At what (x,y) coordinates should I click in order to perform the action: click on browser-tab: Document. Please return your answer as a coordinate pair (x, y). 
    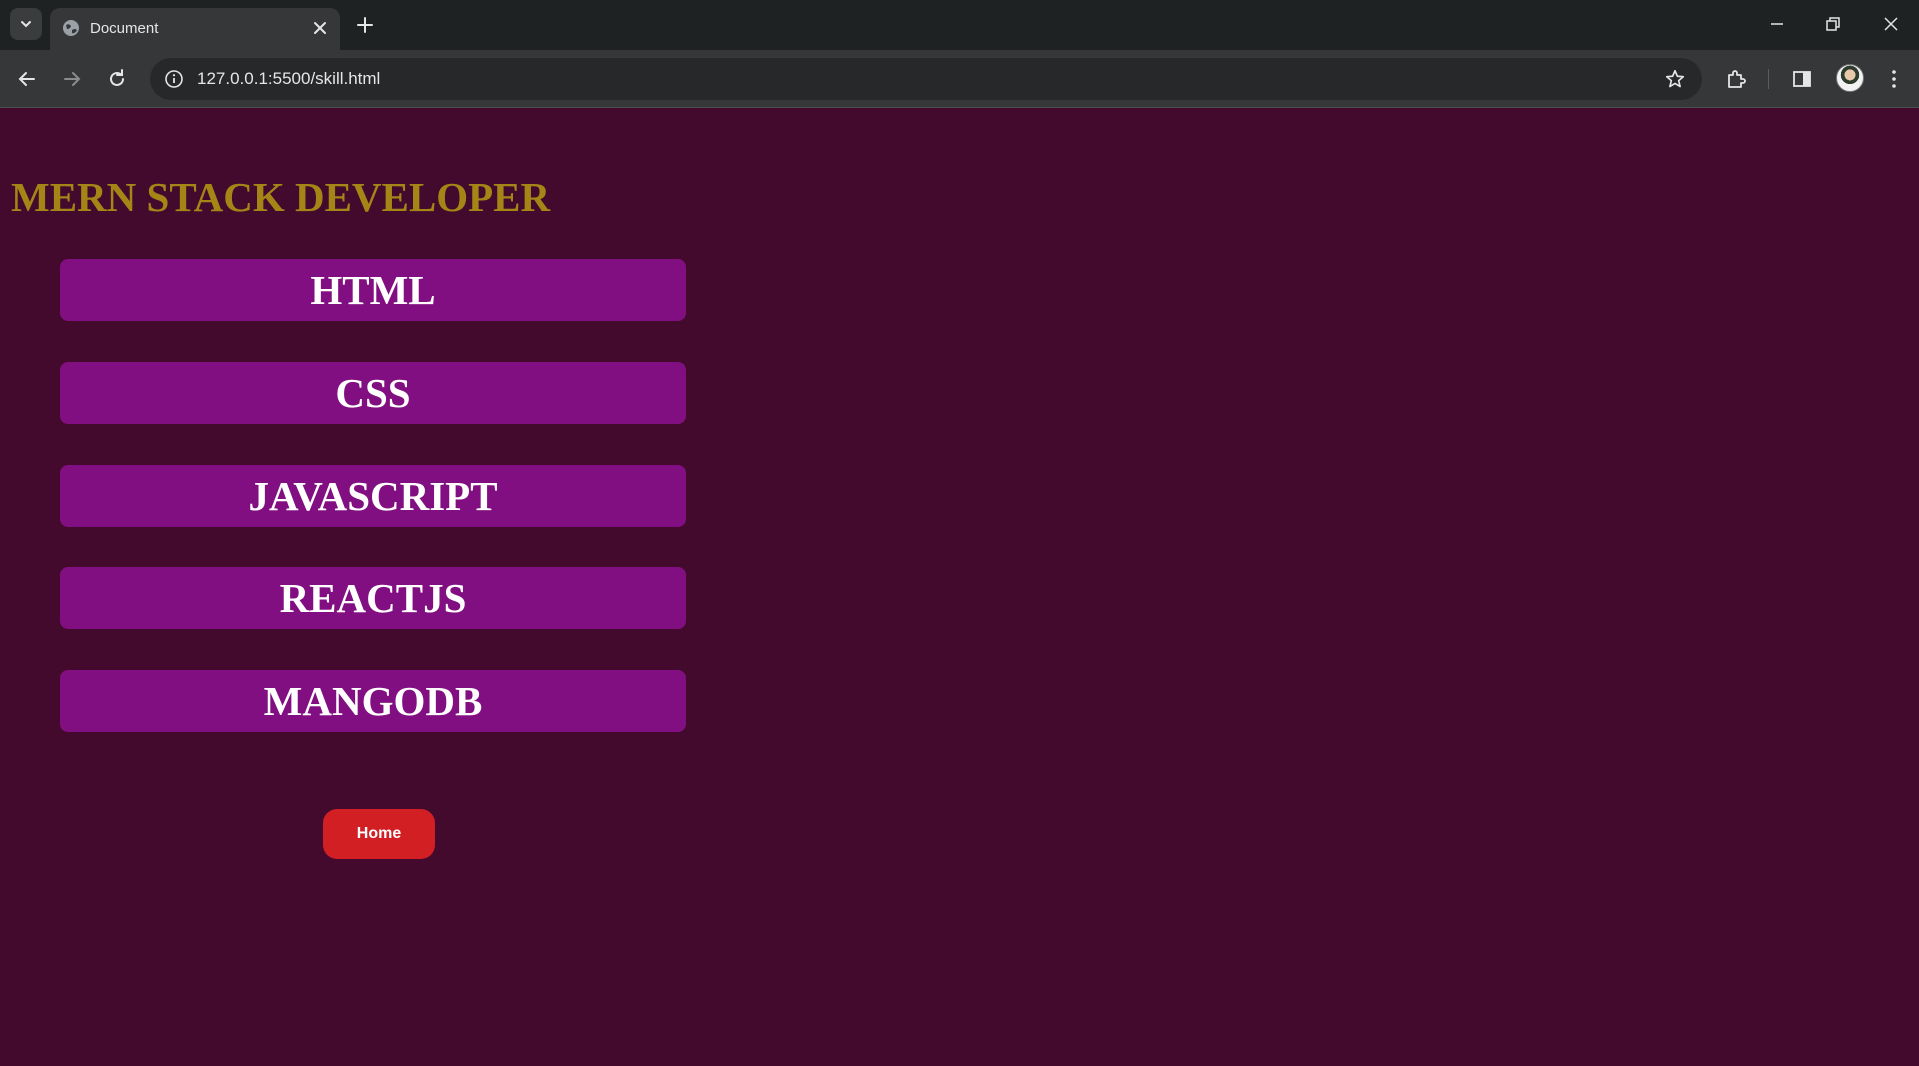
    Looking at the image, I should click on (195, 29).